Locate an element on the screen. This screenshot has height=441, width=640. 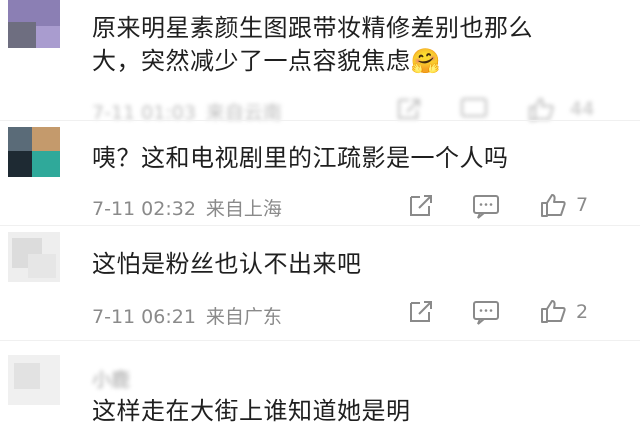
blur-overlay is located at coordinates (530, 400).